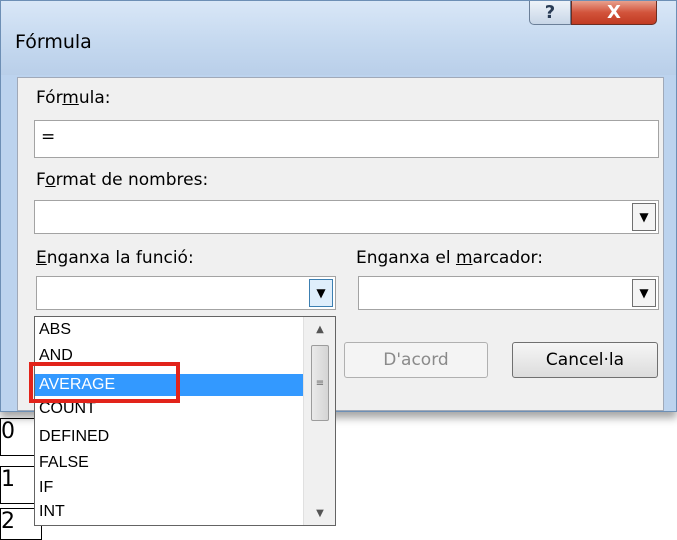 This screenshot has width=677, height=540. Describe the element at coordinates (104, 382) in the screenshot. I see `annotation-highlight-box` at that location.